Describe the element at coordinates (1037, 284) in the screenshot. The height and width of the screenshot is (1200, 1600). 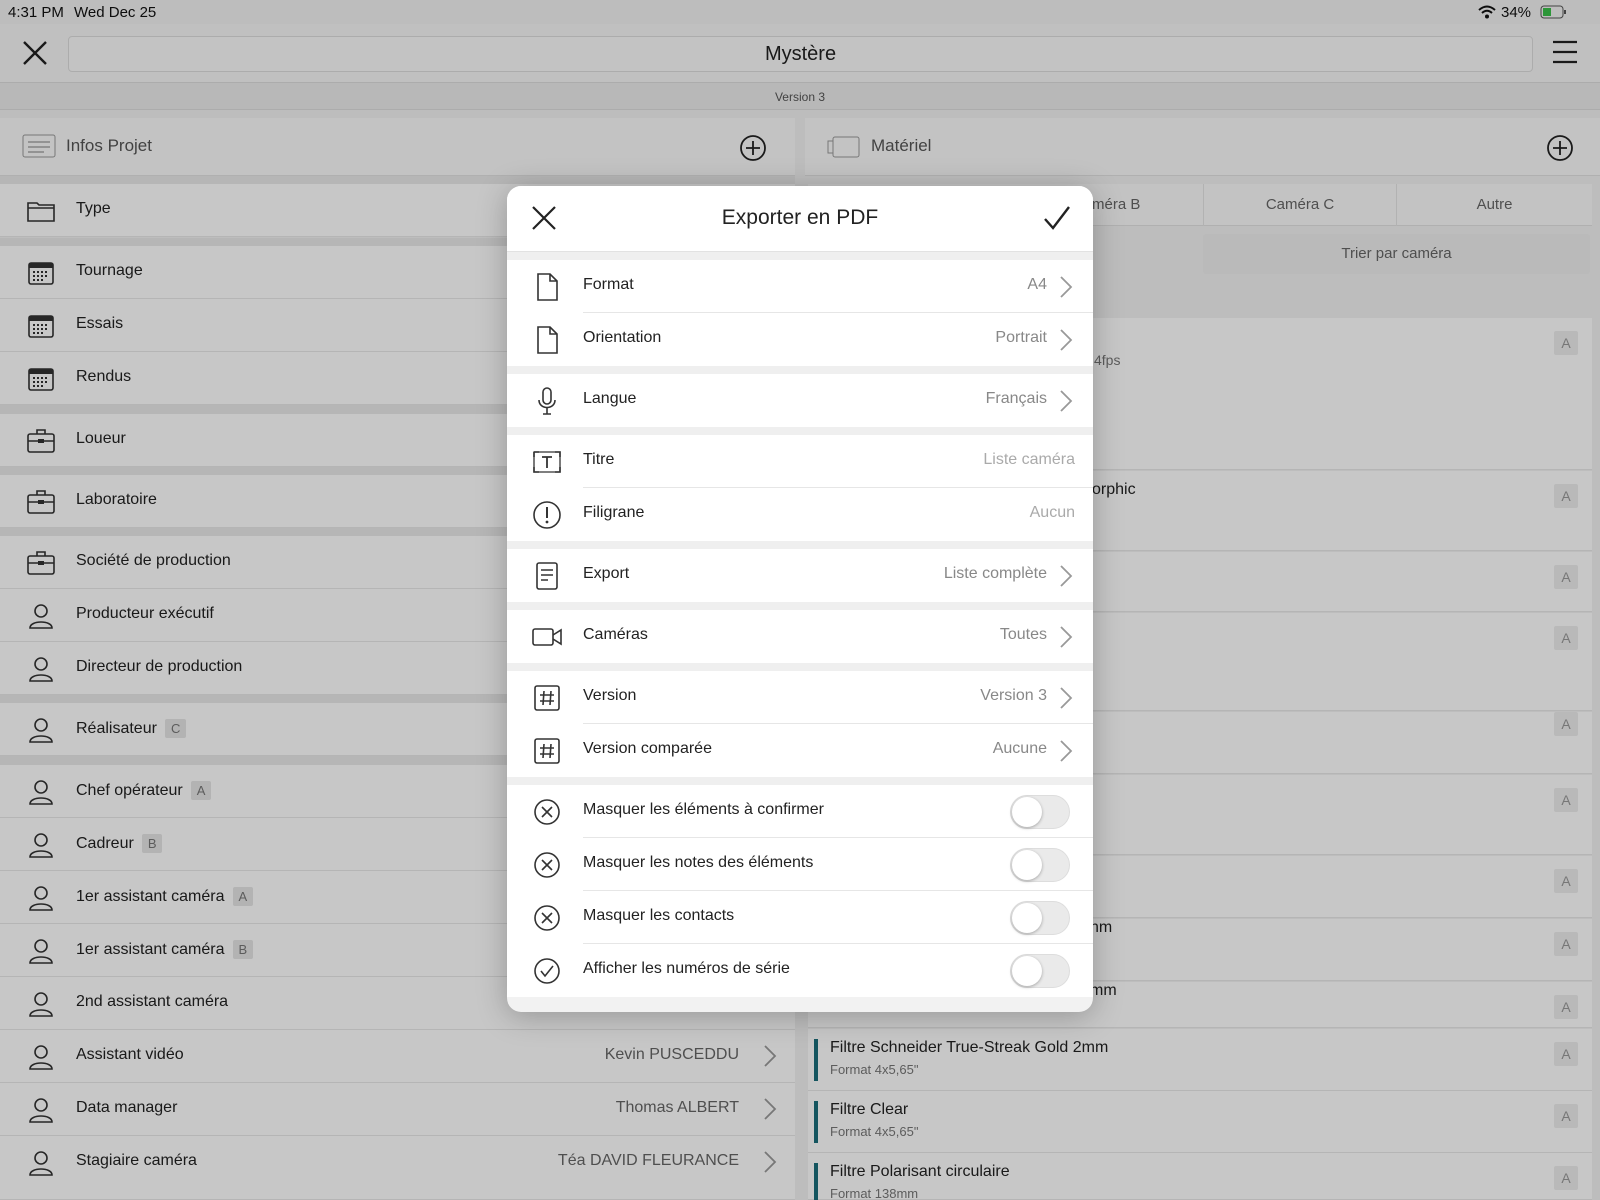
I see `option-value: A4` at that location.